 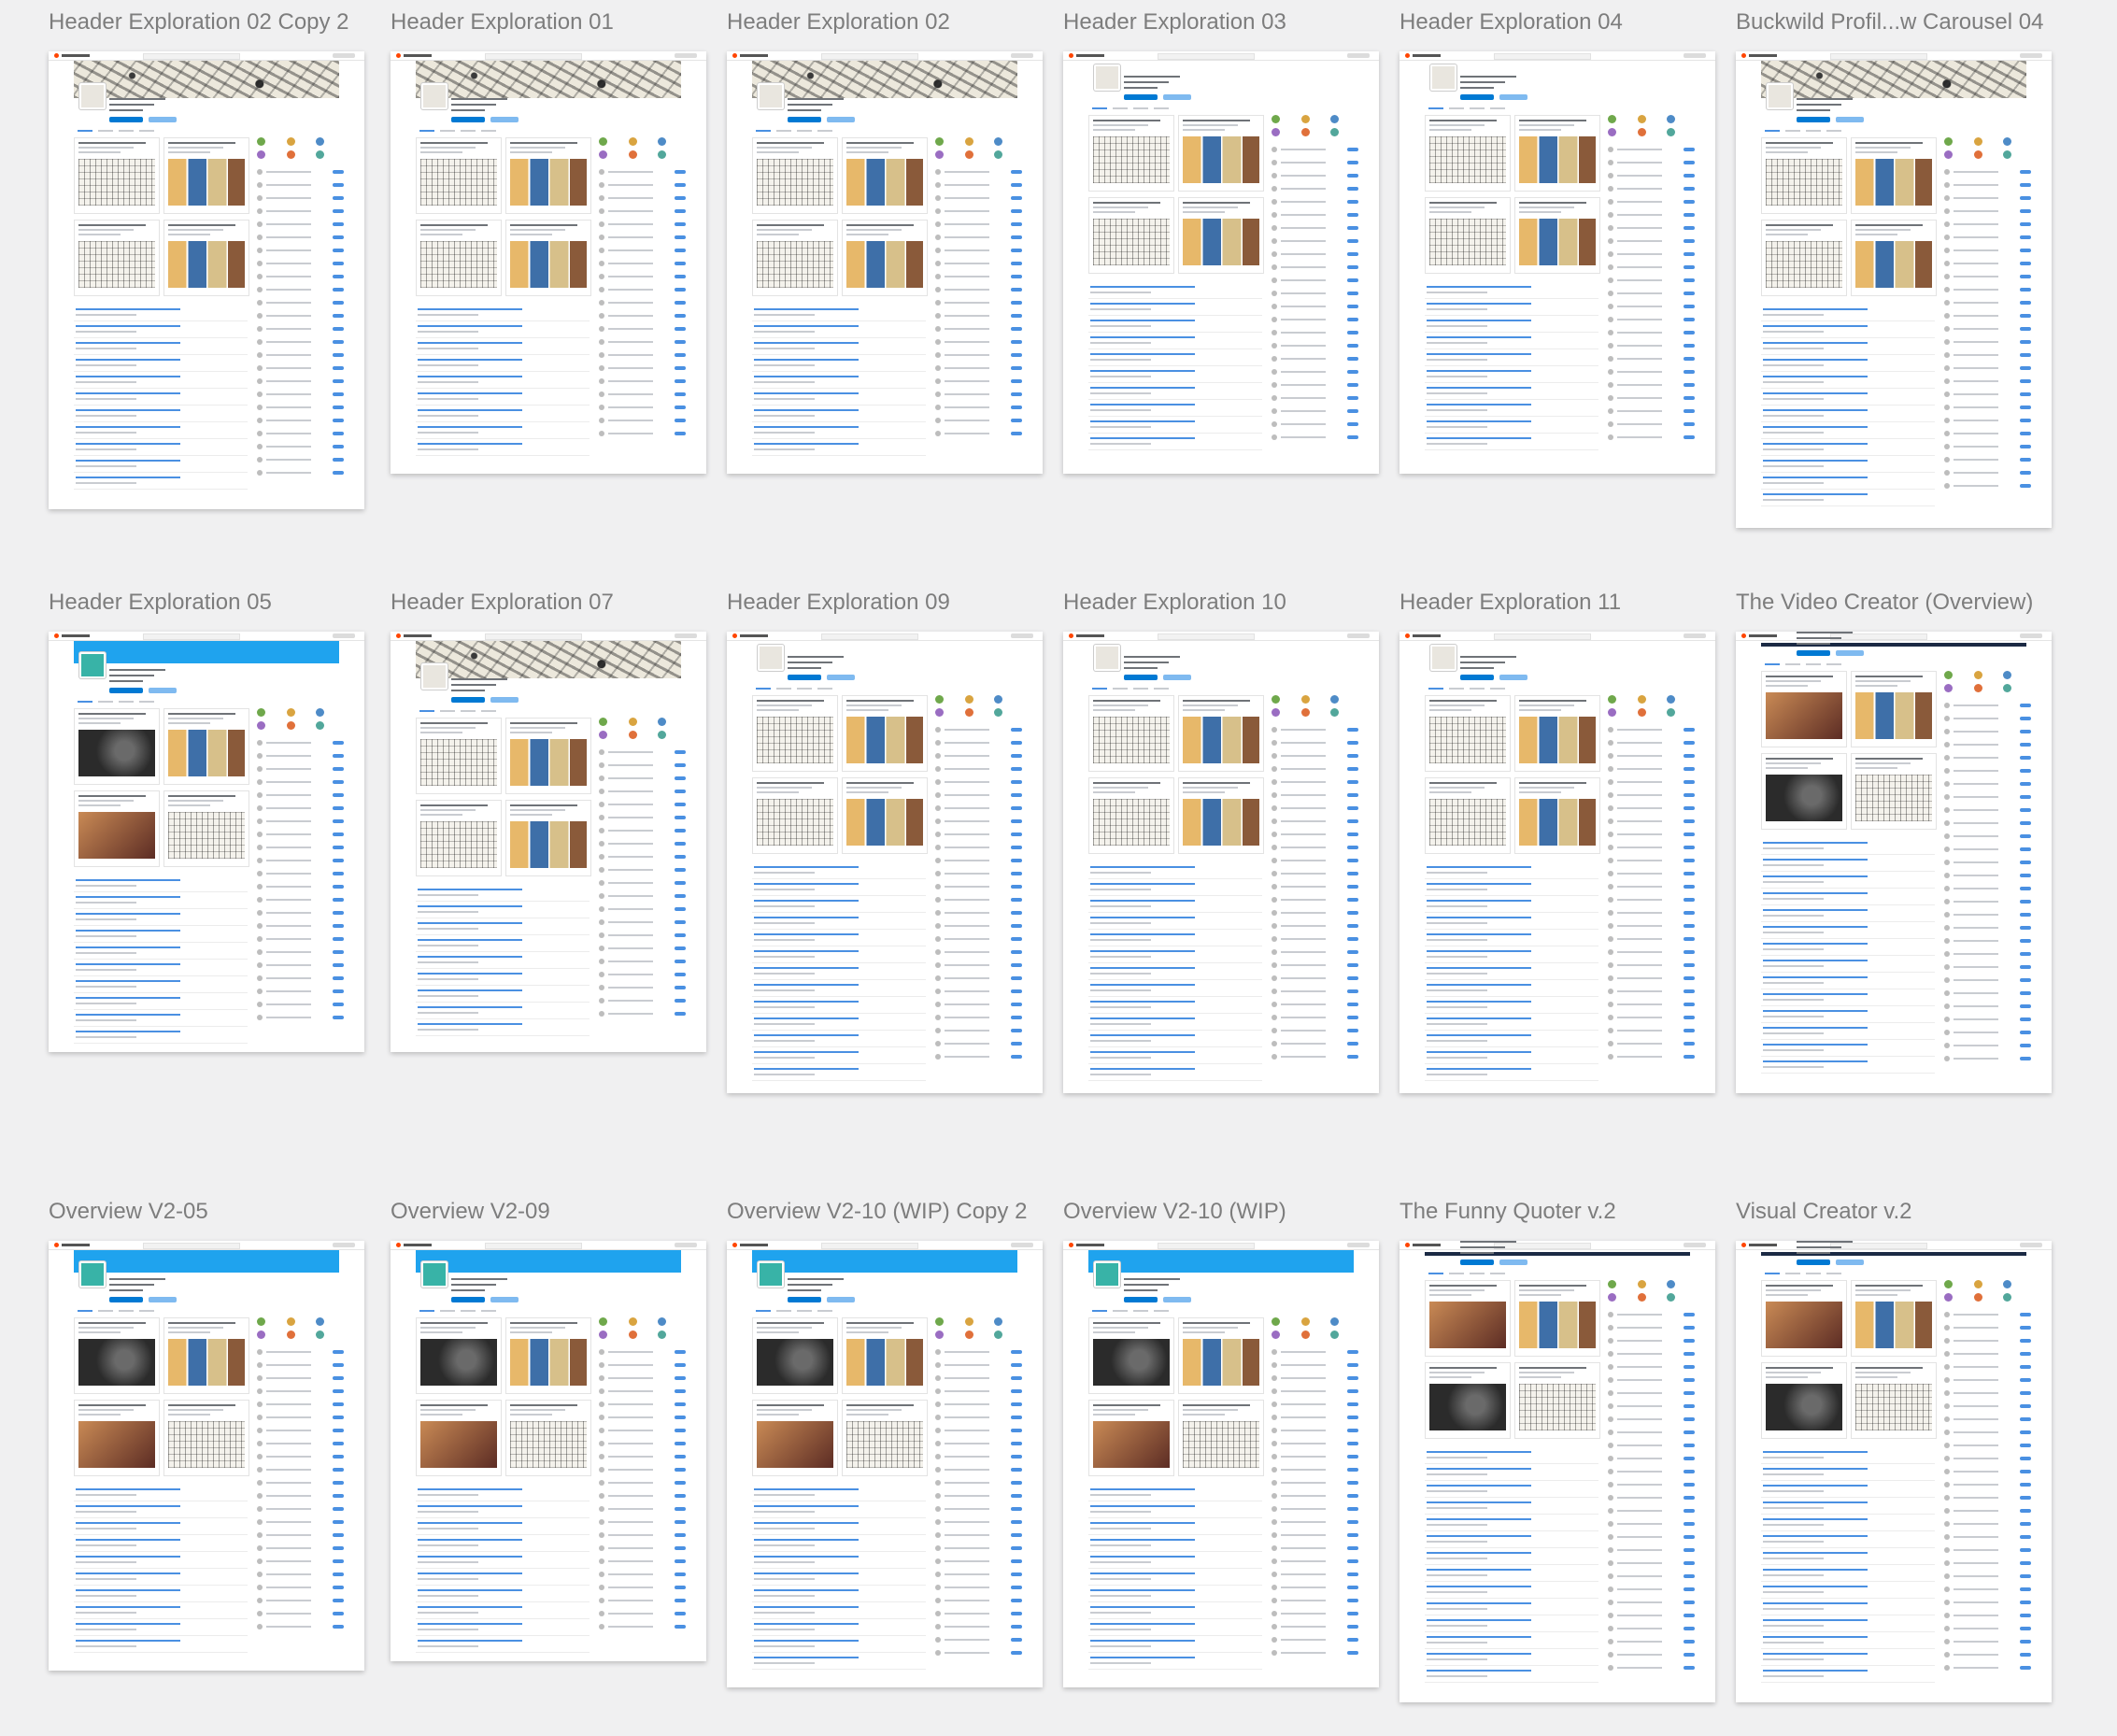 What do you see at coordinates (841, 1299) in the screenshot?
I see `chat-button` at bounding box center [841, 1299].